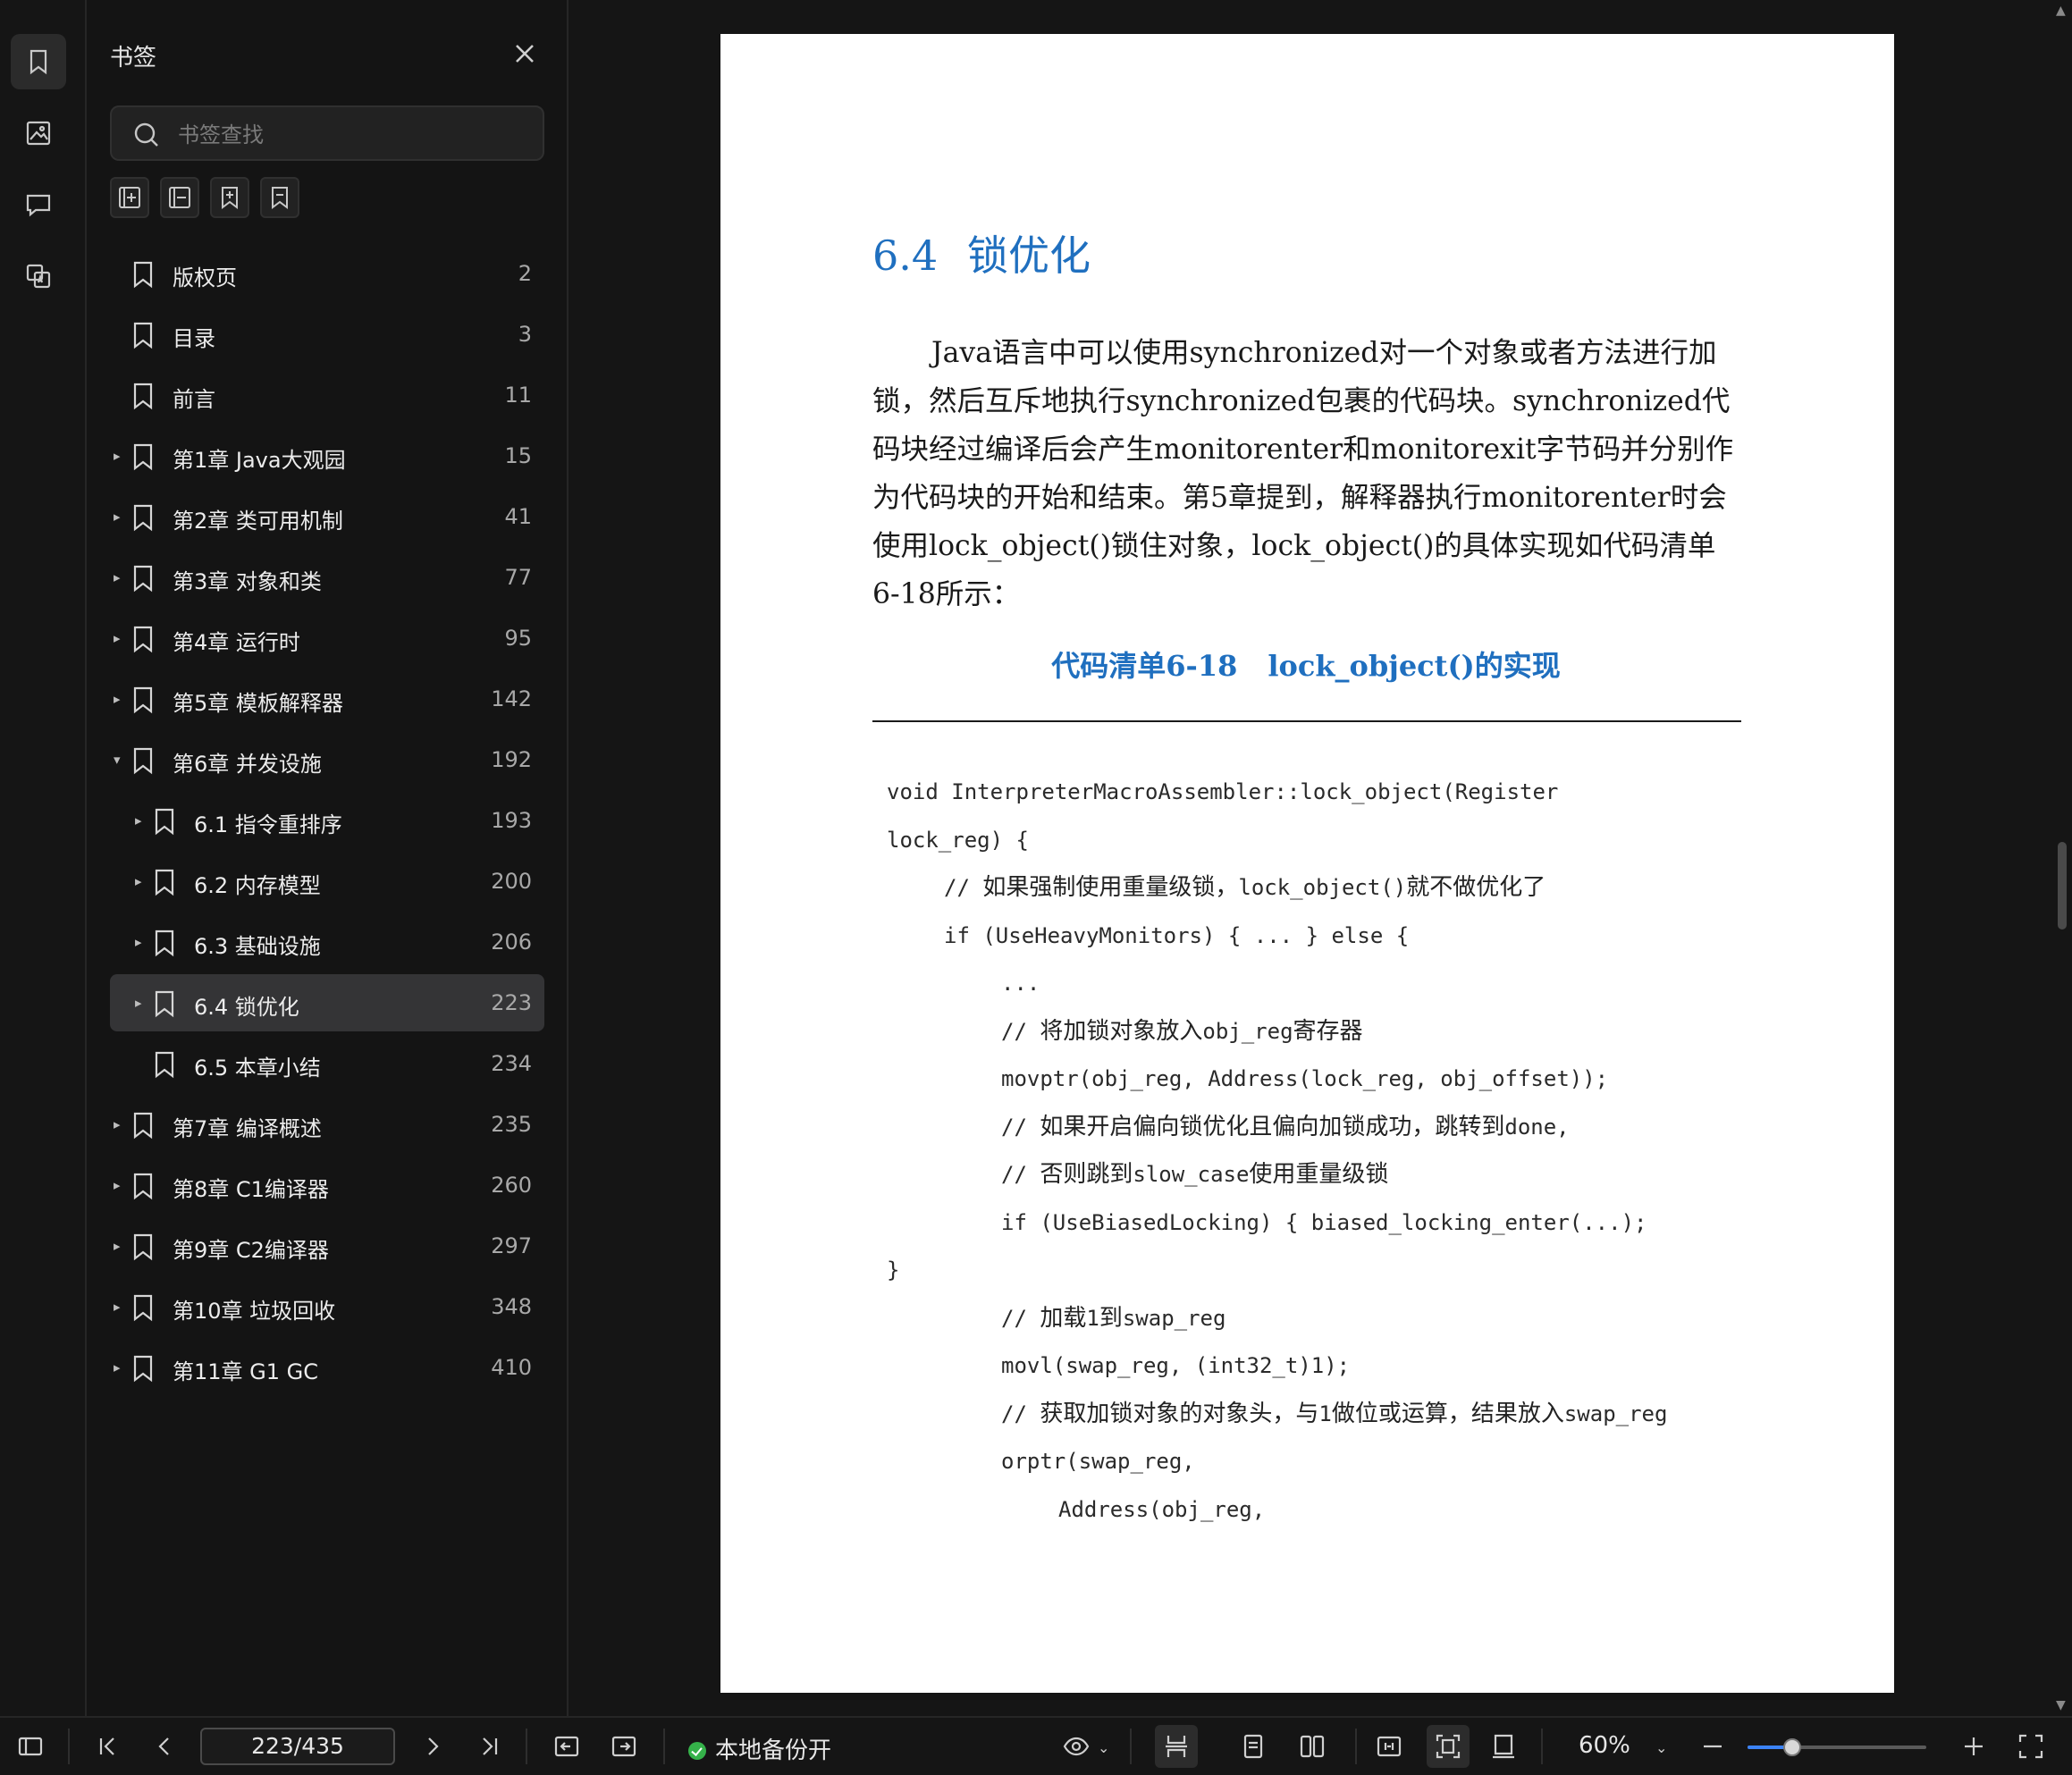 Image resolution: width=2072 pixels, height=1775 pixels. I want to click on bookmark-item: ▸ 第11章 G1 GC 410, so click(327, 1367).